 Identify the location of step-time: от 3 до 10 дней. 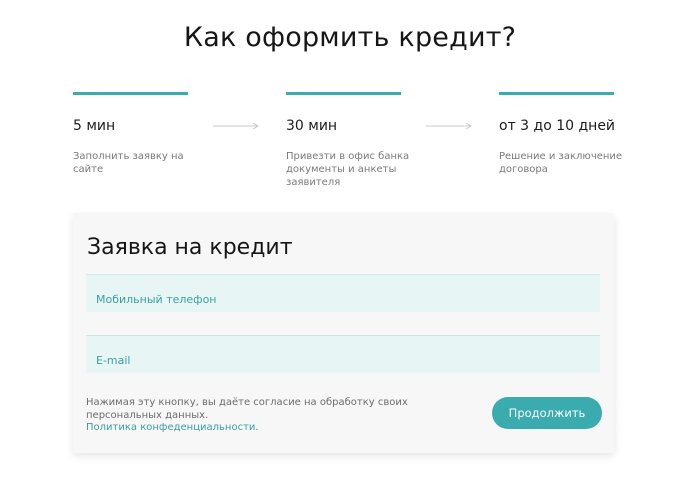
(557, 126).